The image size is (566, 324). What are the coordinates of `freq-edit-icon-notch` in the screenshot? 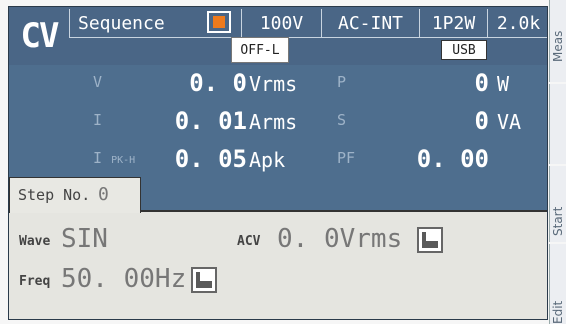 It's located at (206, 276).